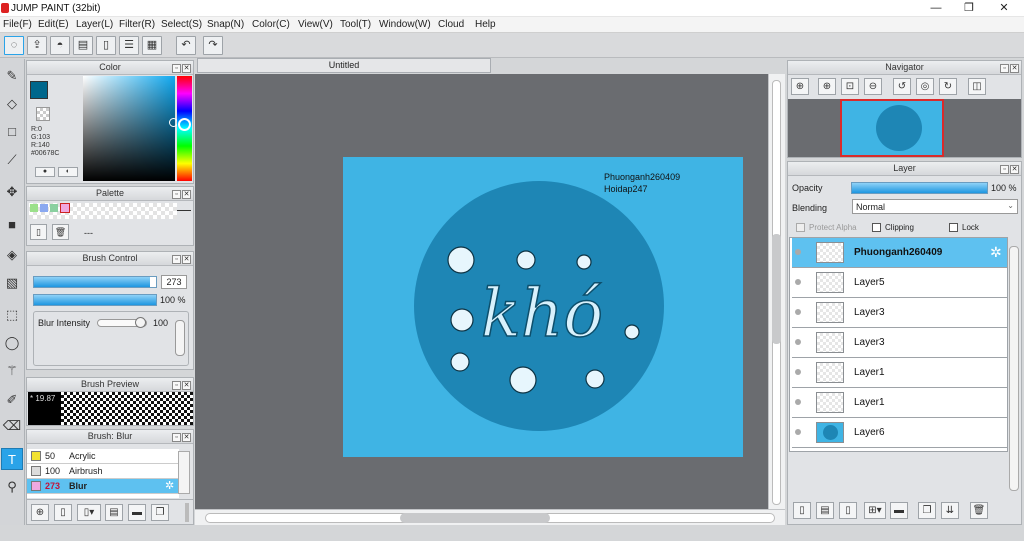 The width and height of the screenshot is (1024, 541). What do you see at coordinates (953, 227) in the screenshot?
I see `lock-checkbox` at bounding box center [953, 227].